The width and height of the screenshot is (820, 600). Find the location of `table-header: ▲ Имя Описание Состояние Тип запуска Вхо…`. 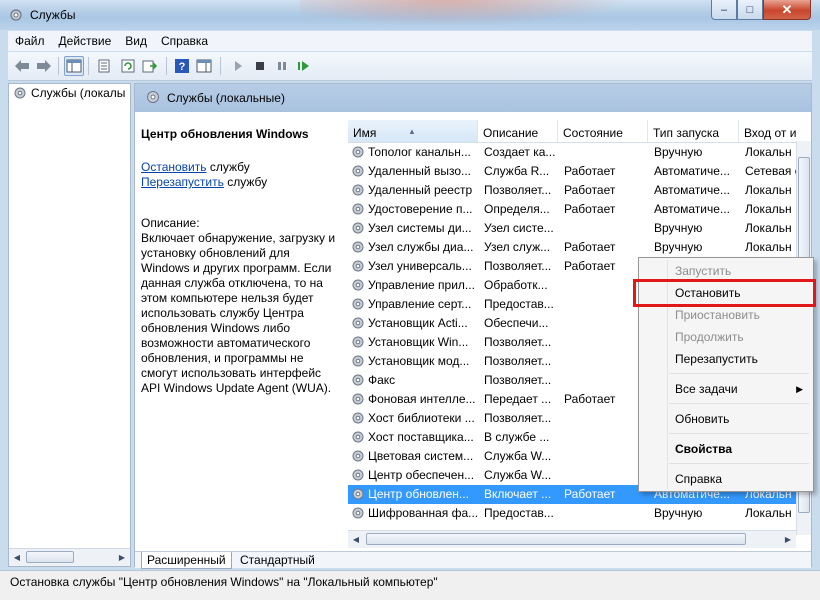

table-header: ▲ Имя Описание Состояние Тип запуска Вхо… is located at coordinates (572, 131).